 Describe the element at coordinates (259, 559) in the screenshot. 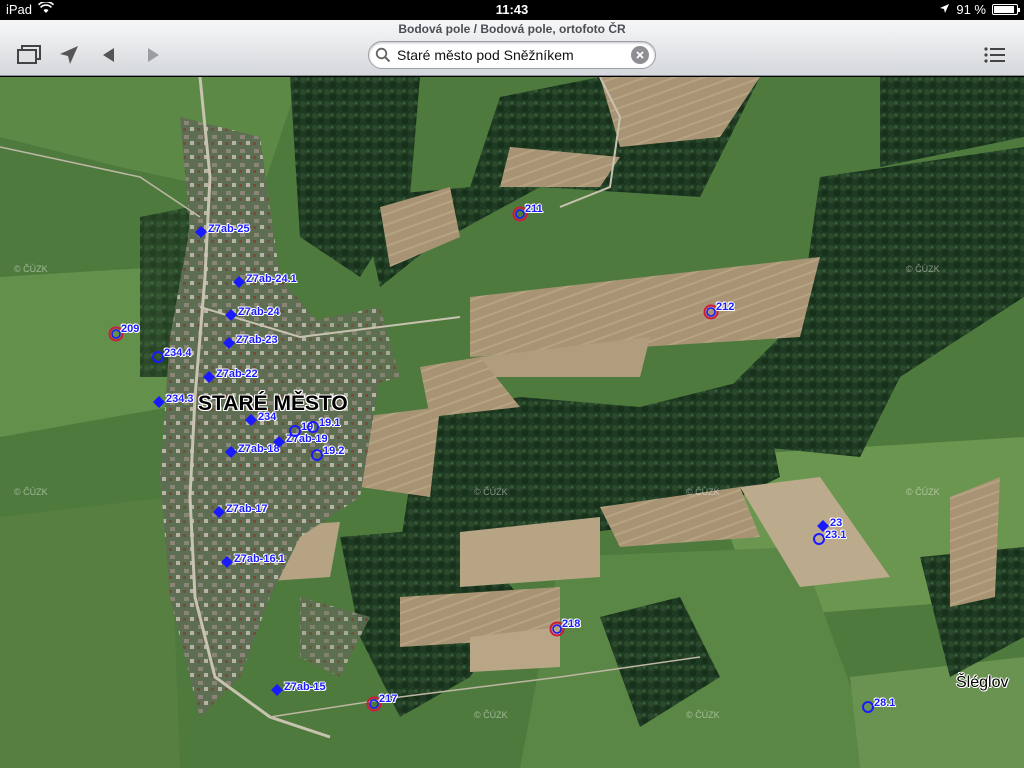

I see `survey-point-label: Z7ab-16.1` at that location.